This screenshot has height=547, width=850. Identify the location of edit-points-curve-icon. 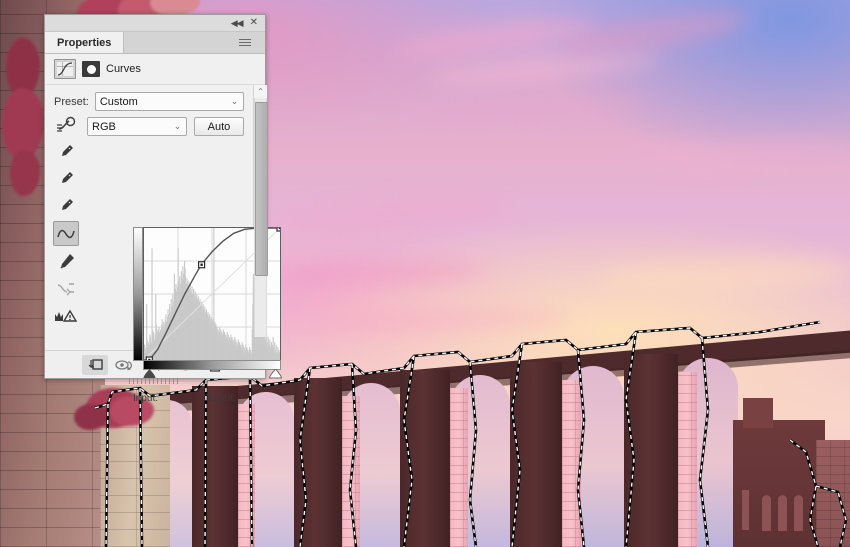
(66, 233).